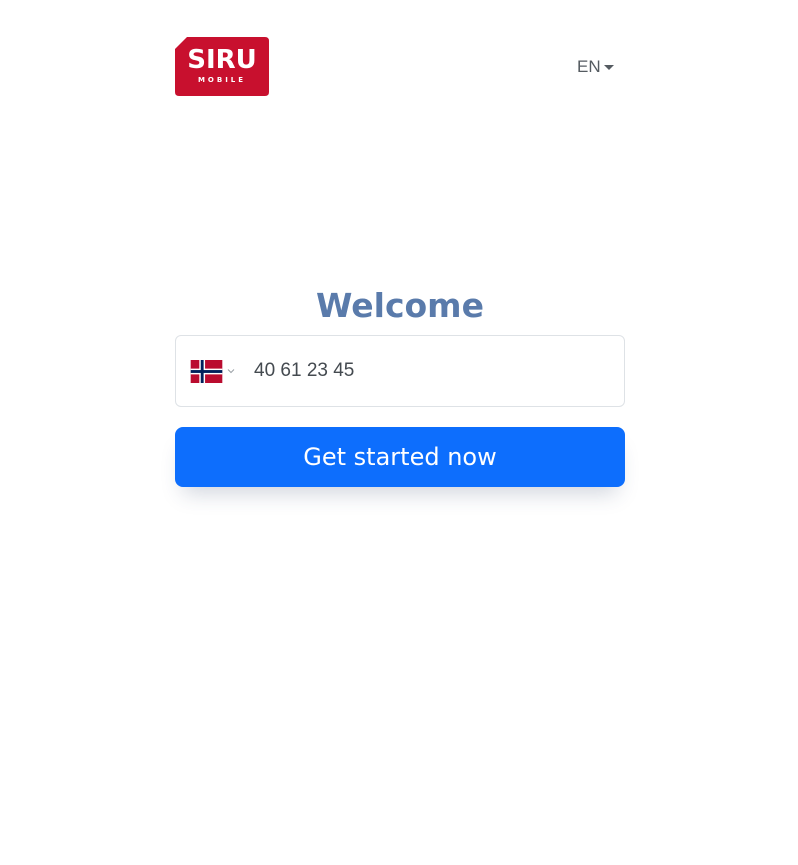  I want to click on language-label: EN, so click(589, 66).